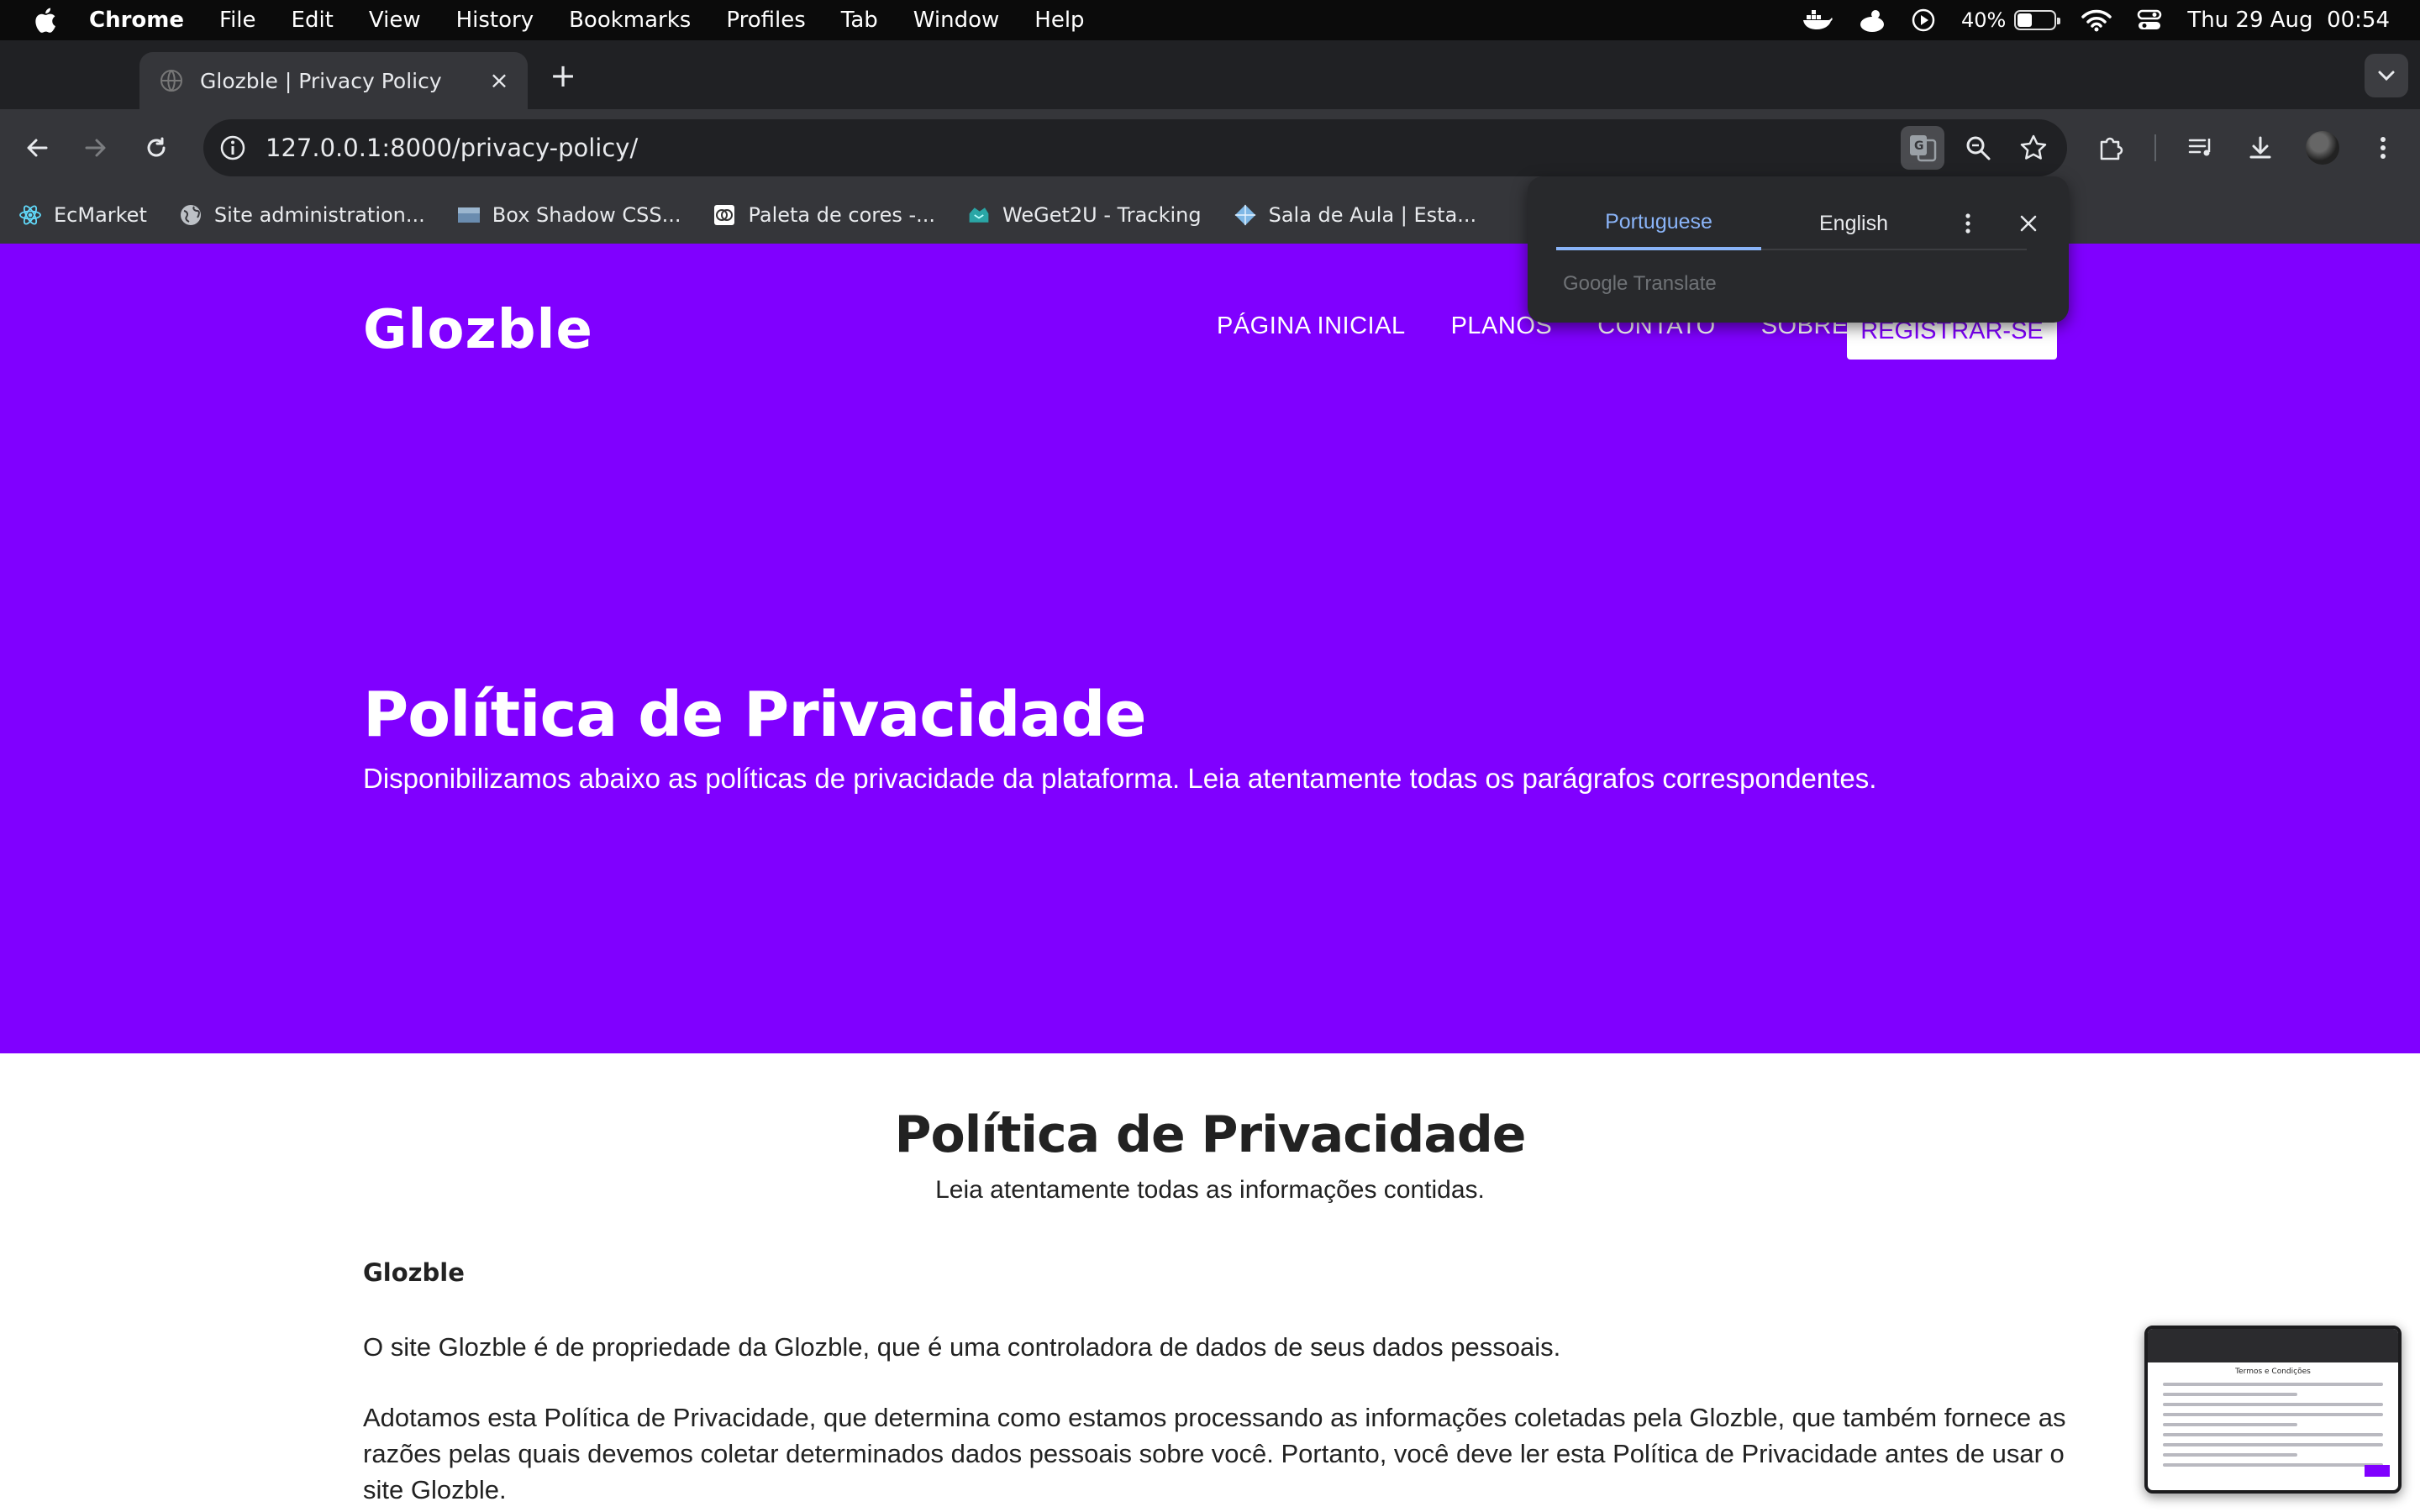 Image resolution: width=2420 pixels, height=1512 pixels. I want to click on content-title: Política de Privacidade, so click(1210, 1134).